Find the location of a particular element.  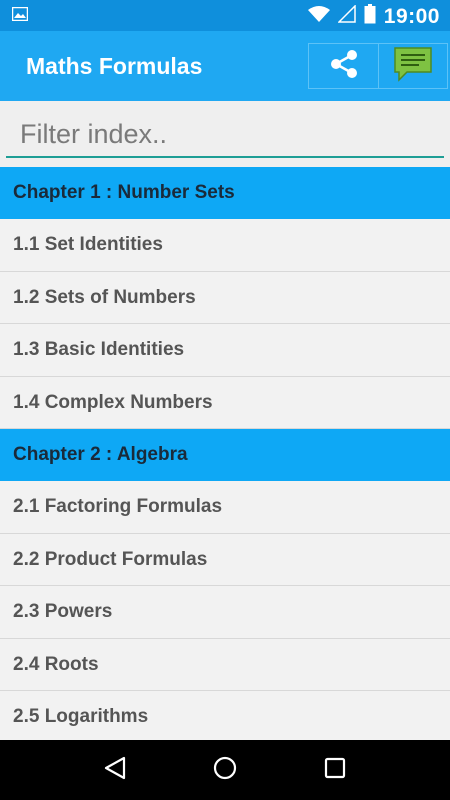

list-item: 2.2 Product Formulas is located at coordinates (225, 559).